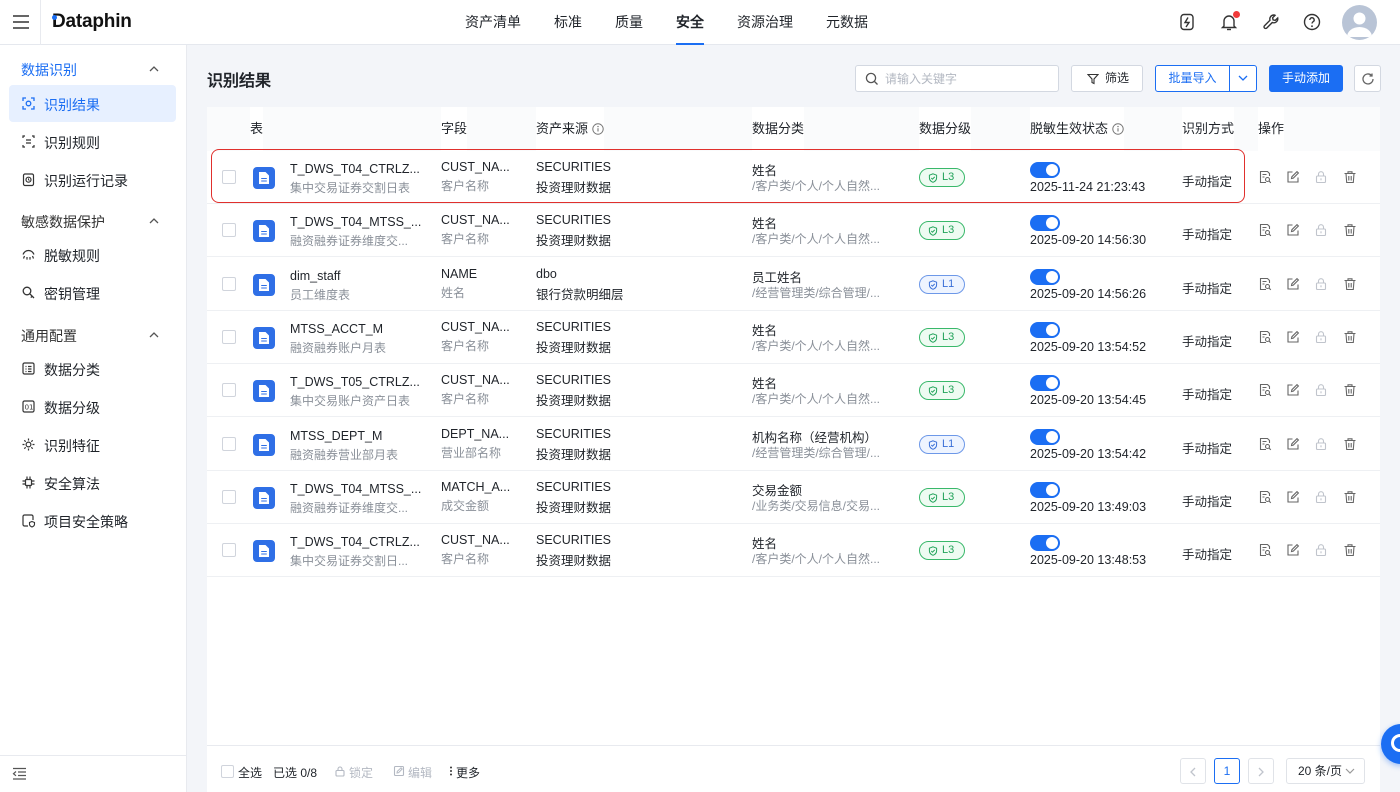  What do you see at coordinates (92, 292) in the screenshot?
I see `sidebar-item-1-1: 密钥管理` at bounding box center [92, 292].